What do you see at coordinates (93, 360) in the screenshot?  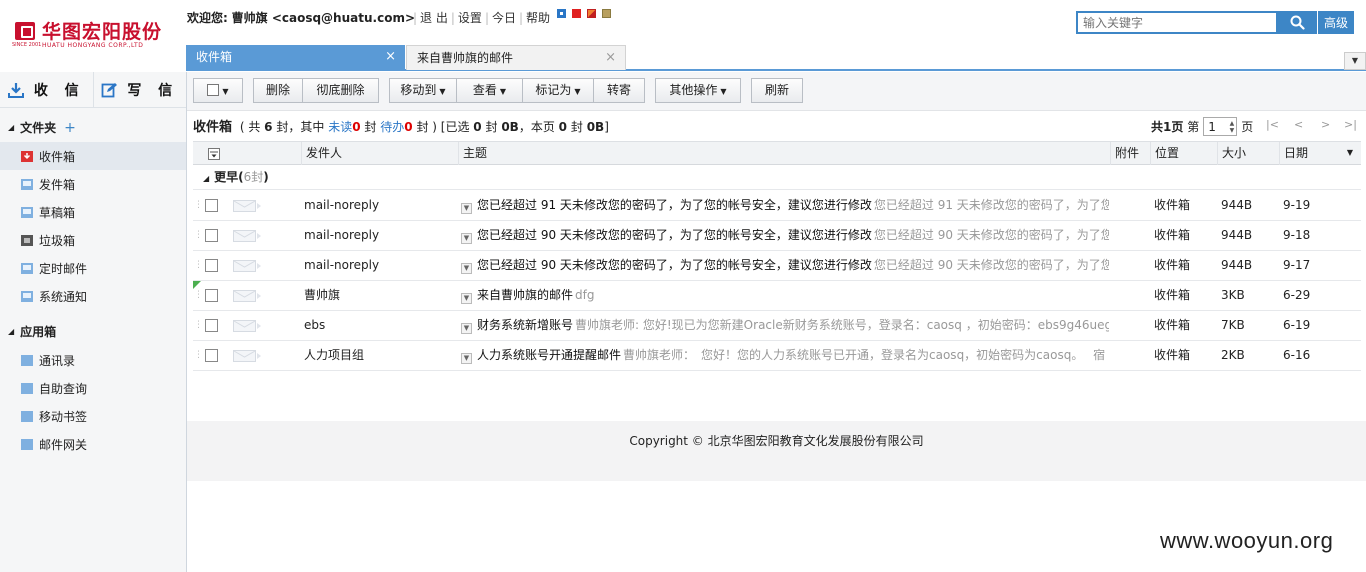 I see `sidebar-item-contacts: 通讯录` at bounding box center [93, 360].